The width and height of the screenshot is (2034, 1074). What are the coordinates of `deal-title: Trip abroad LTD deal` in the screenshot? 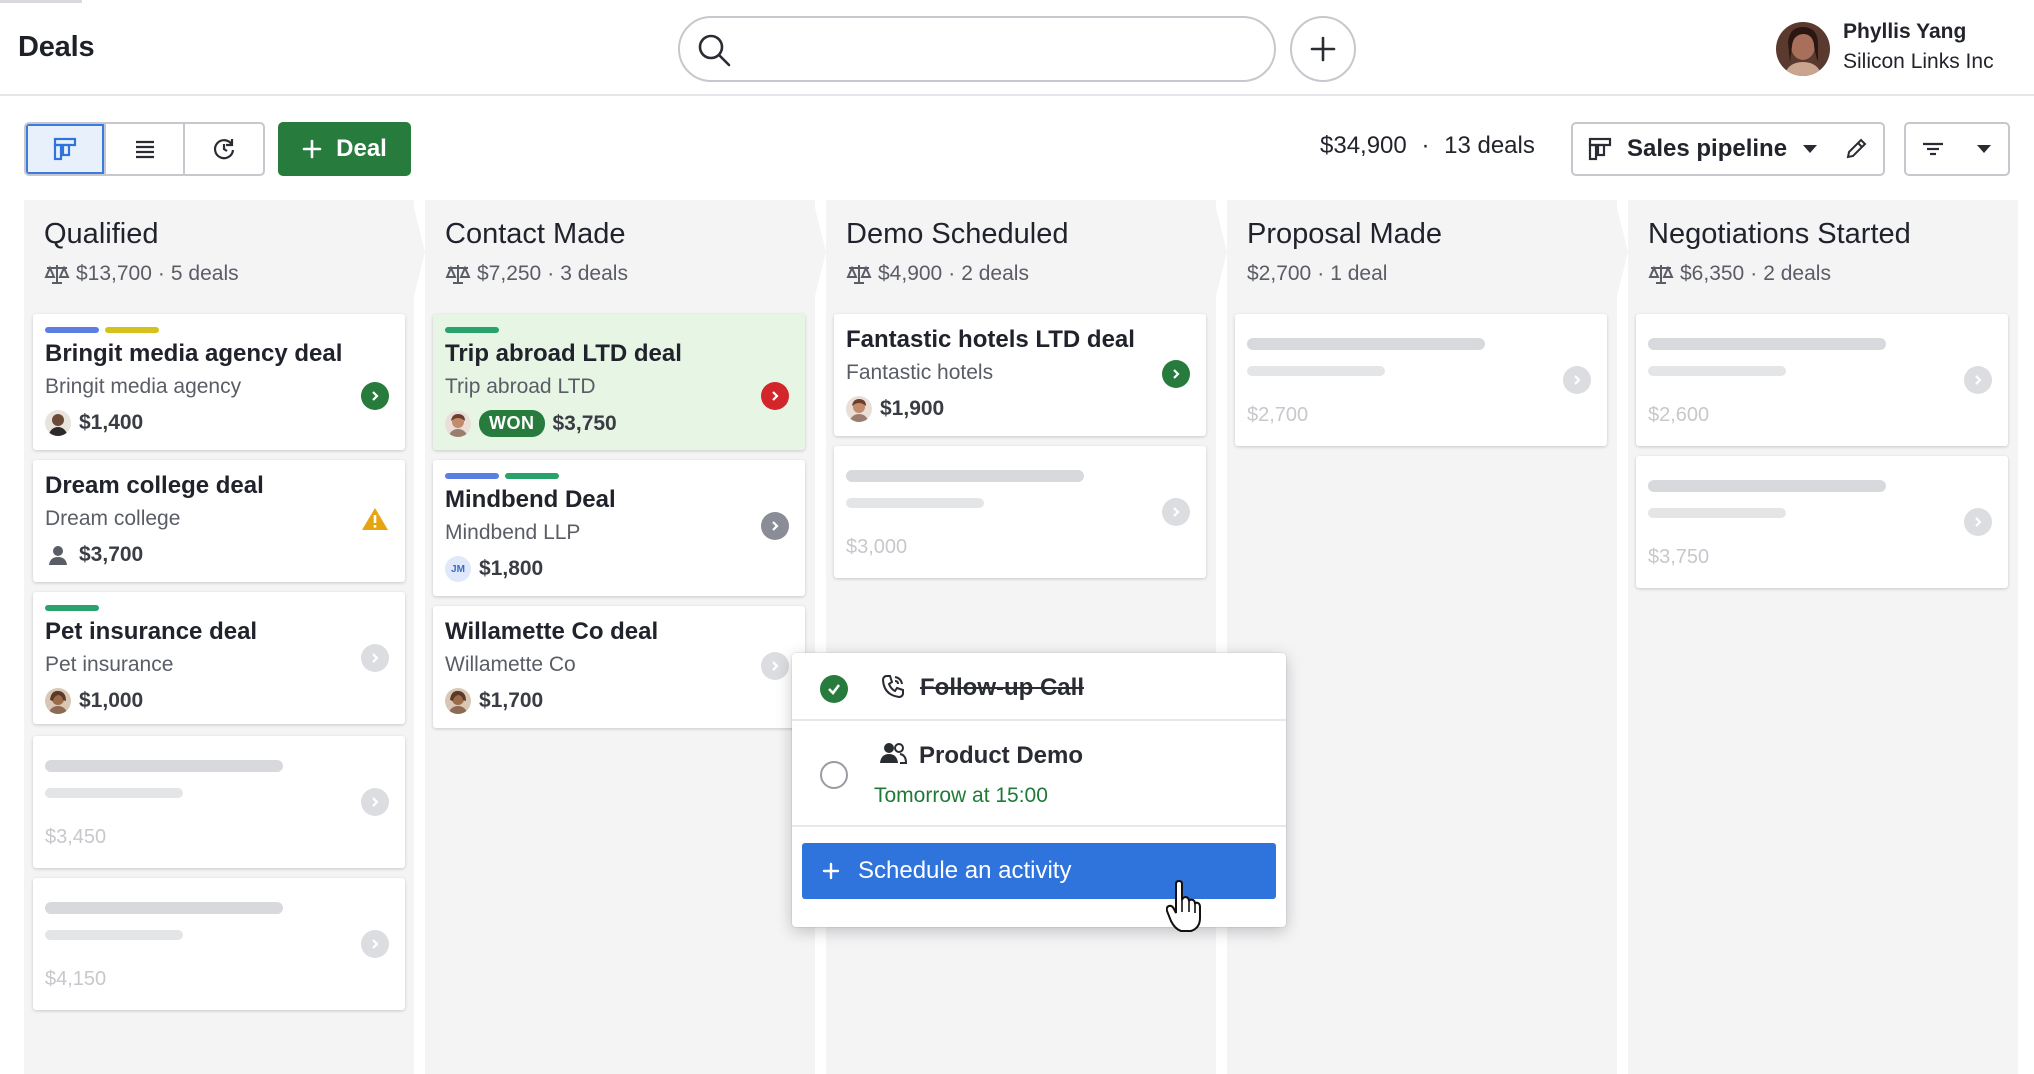 It's located at (563, 354).